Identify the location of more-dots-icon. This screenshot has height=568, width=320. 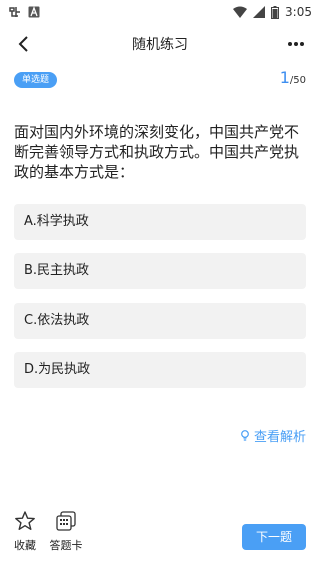
(296, 44).